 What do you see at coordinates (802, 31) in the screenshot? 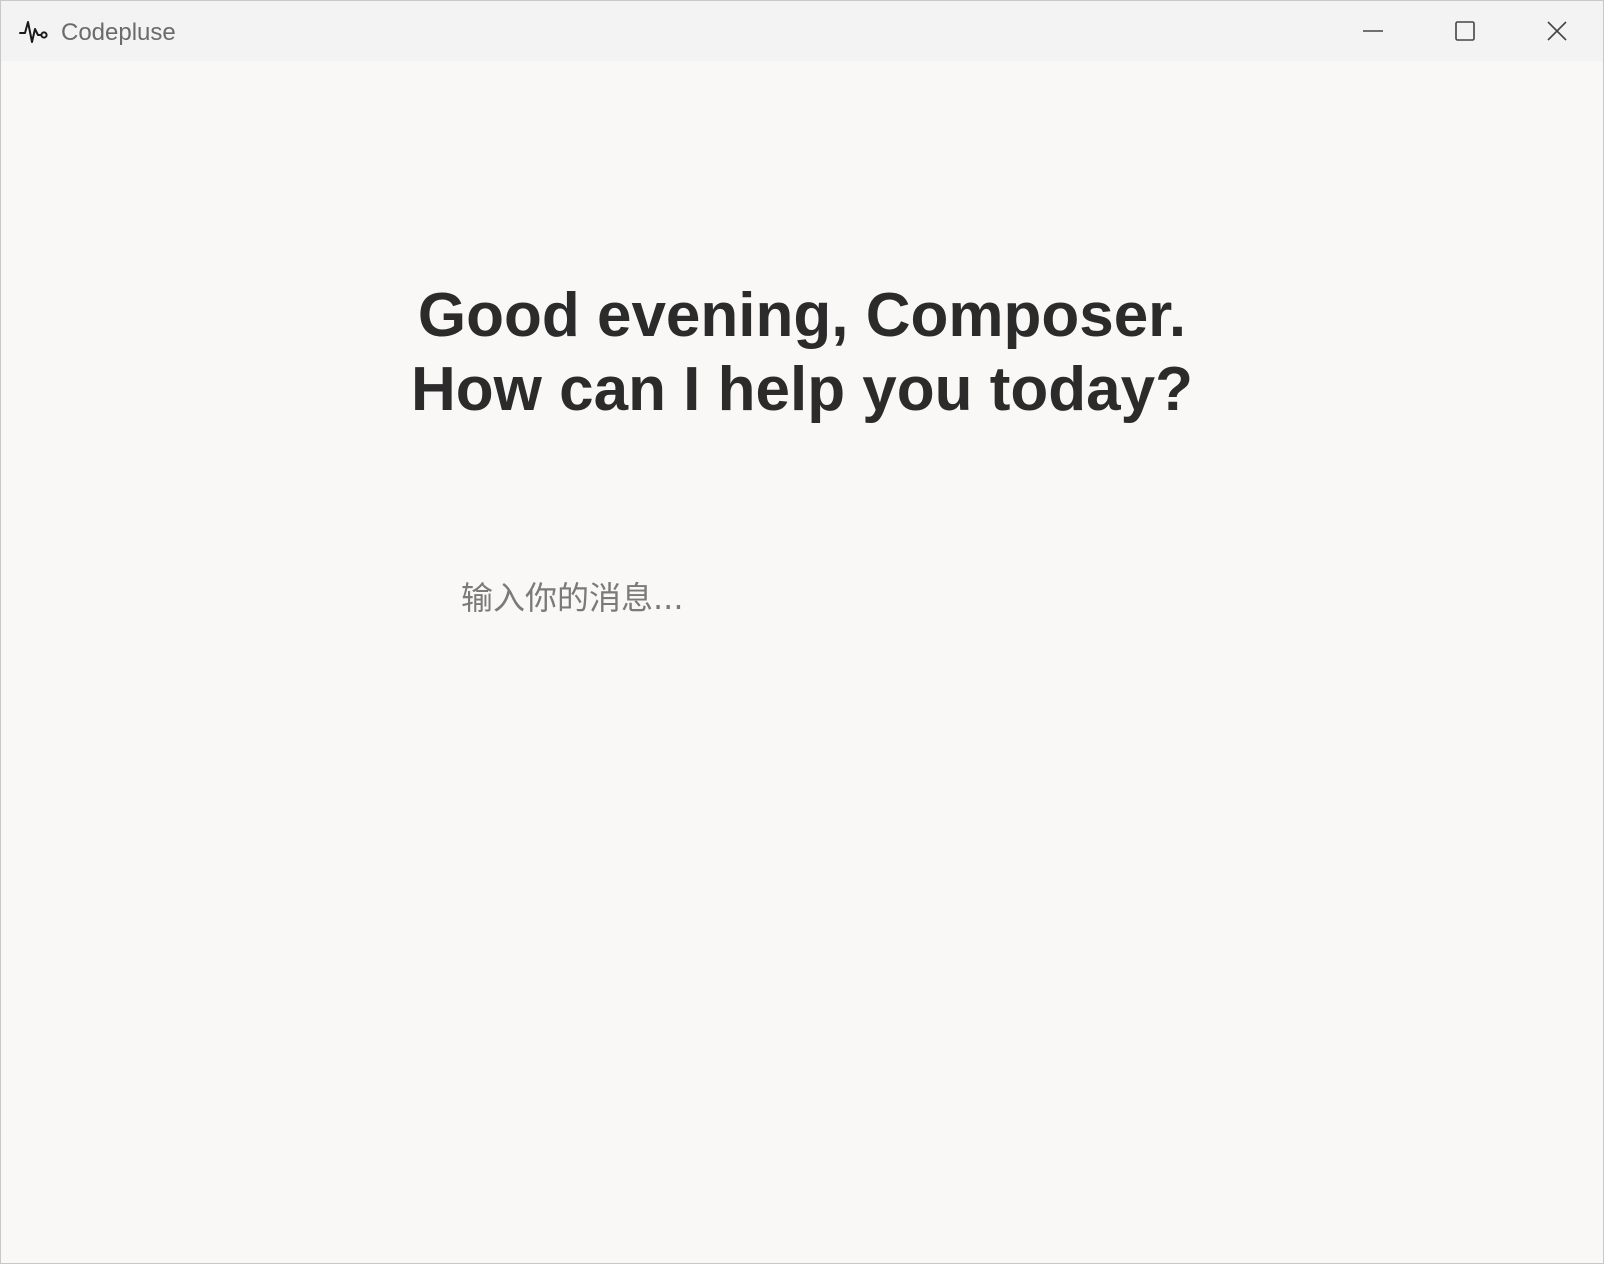
I see `title-bar: Codepluse` at bounding box center [802, 31].